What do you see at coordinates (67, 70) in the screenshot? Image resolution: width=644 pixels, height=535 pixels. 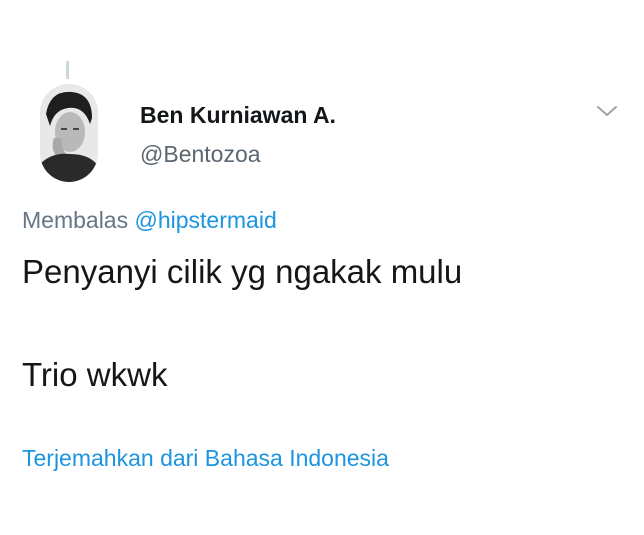 I see `thread-connector-line` at bounding box center [67, 70].